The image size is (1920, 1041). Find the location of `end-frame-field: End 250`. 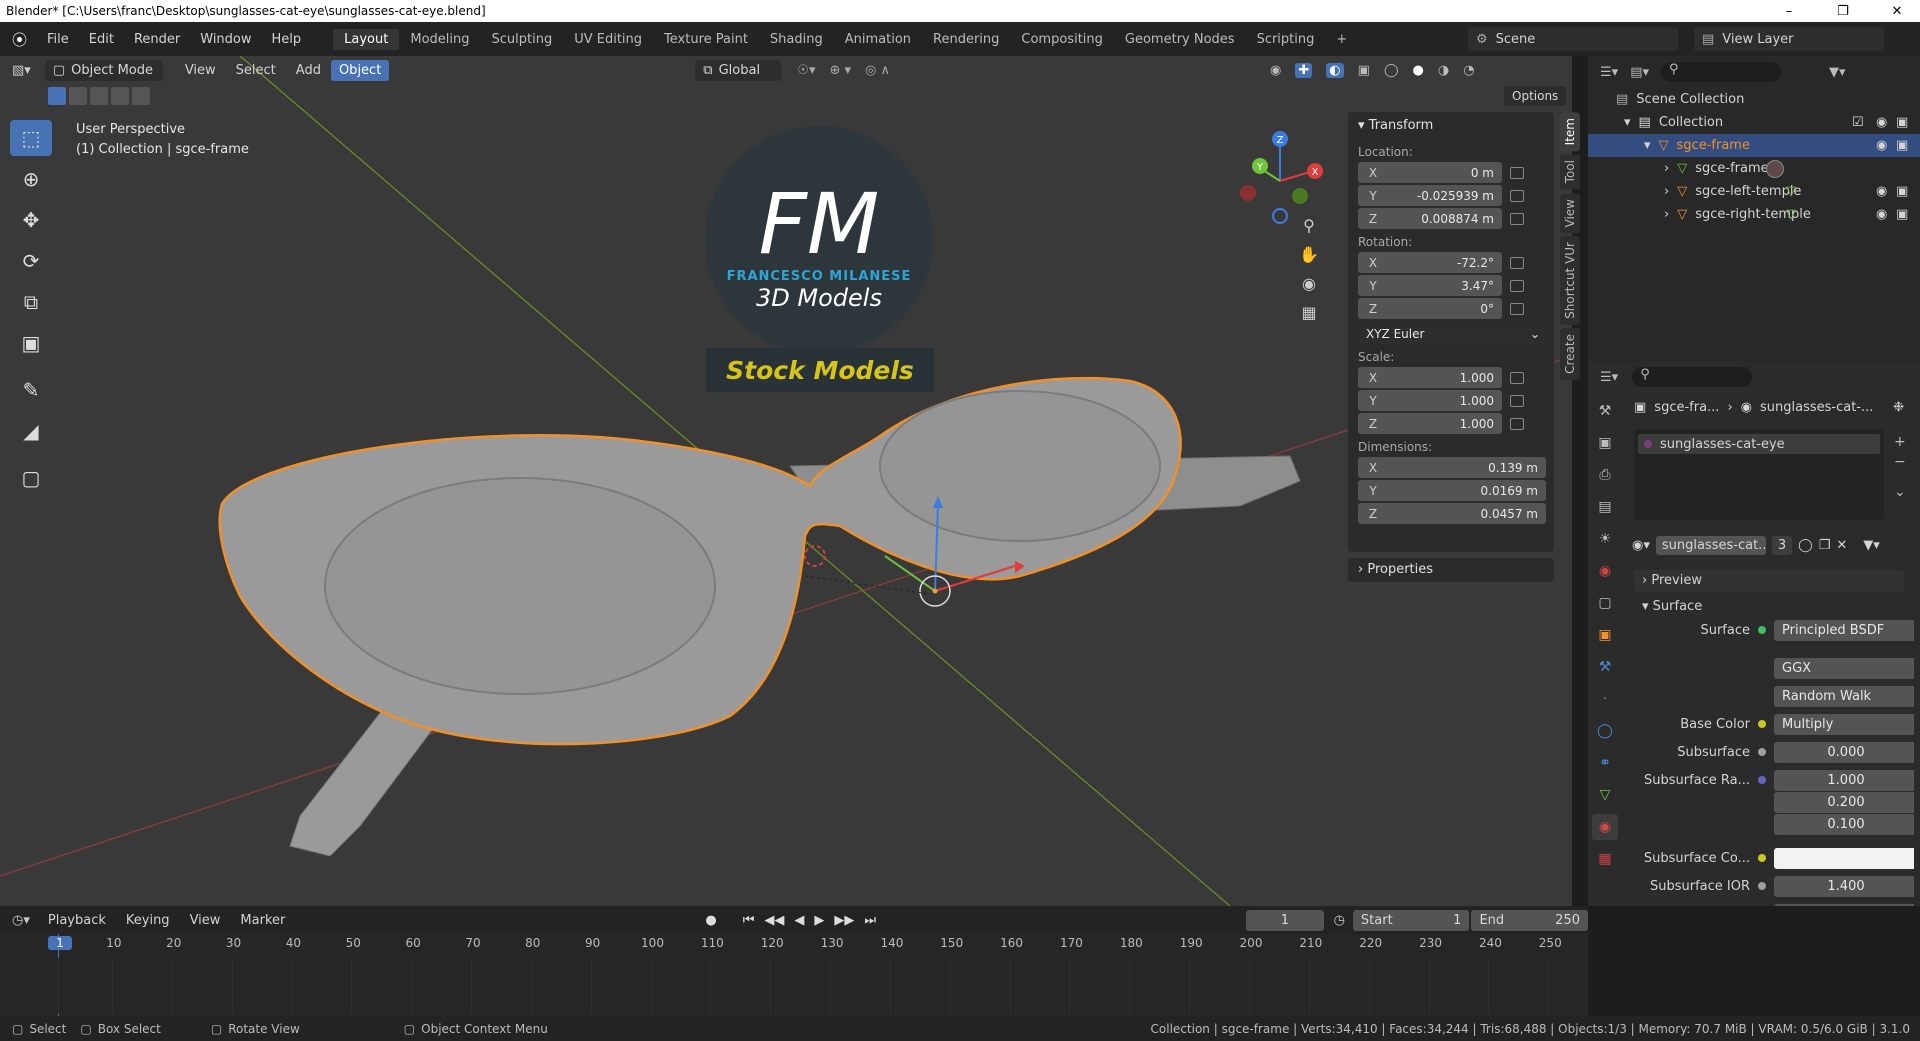

end-frame-field: End 250 is located at coordinates (1529, 920).